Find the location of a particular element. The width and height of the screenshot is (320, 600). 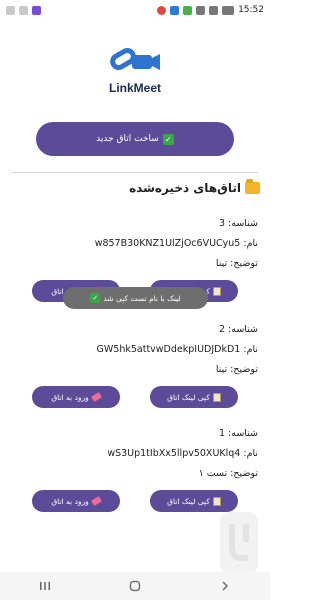

logo-wordmark: LinkMeet is located at coordinates (134, 88).